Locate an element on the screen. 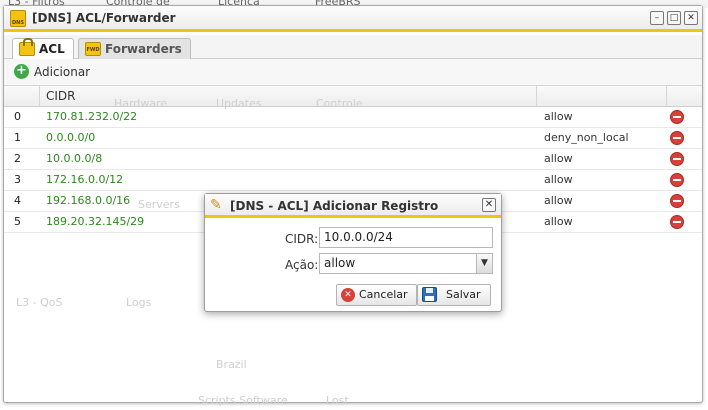  action-select-value: allow is located at coordinates (340, 263).